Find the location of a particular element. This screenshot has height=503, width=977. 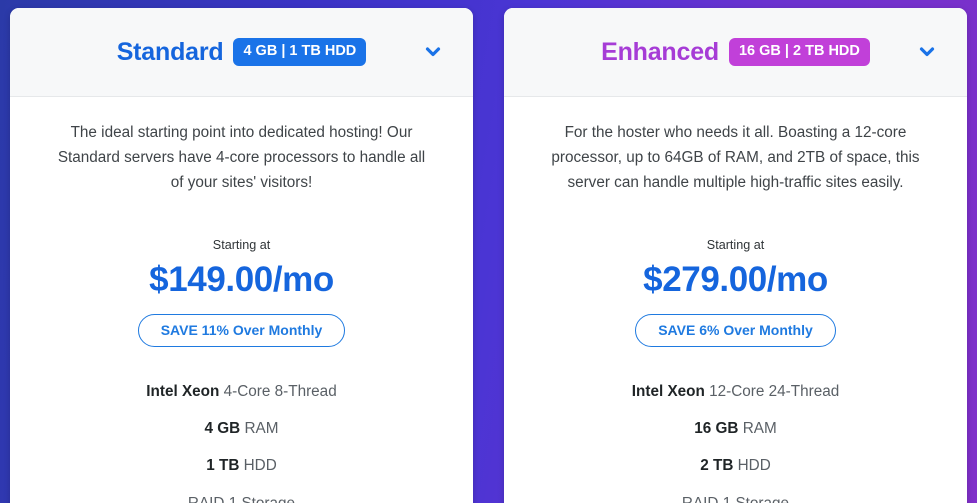

spec-label: 1 TB is located at coordinates (223, 466).